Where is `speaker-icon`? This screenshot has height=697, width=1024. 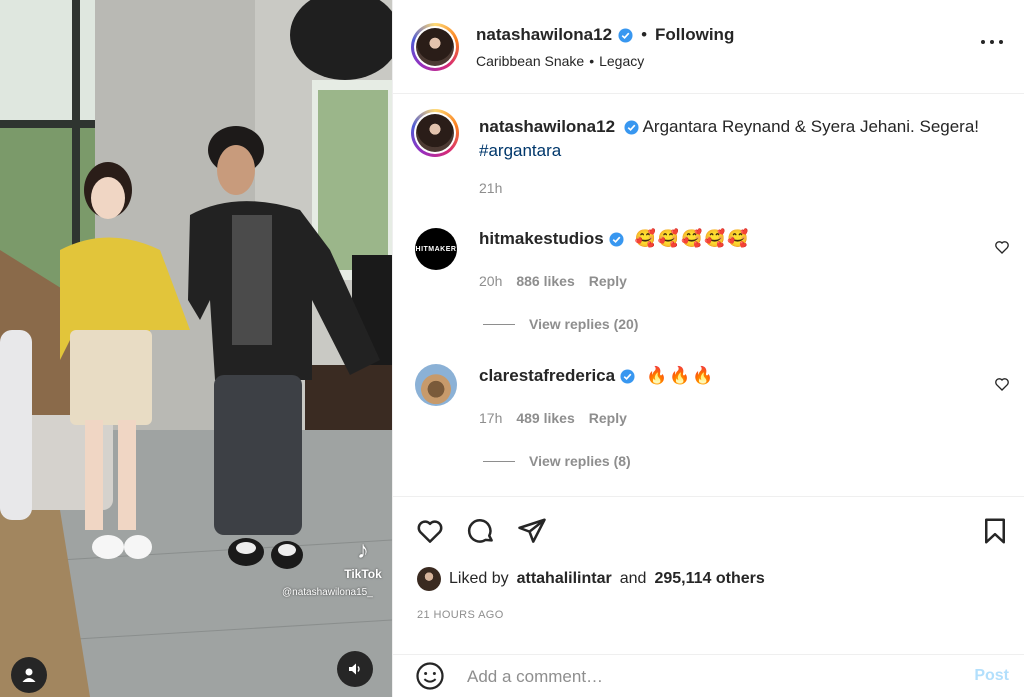
speaker-icon is located at coordinates (354, 669).